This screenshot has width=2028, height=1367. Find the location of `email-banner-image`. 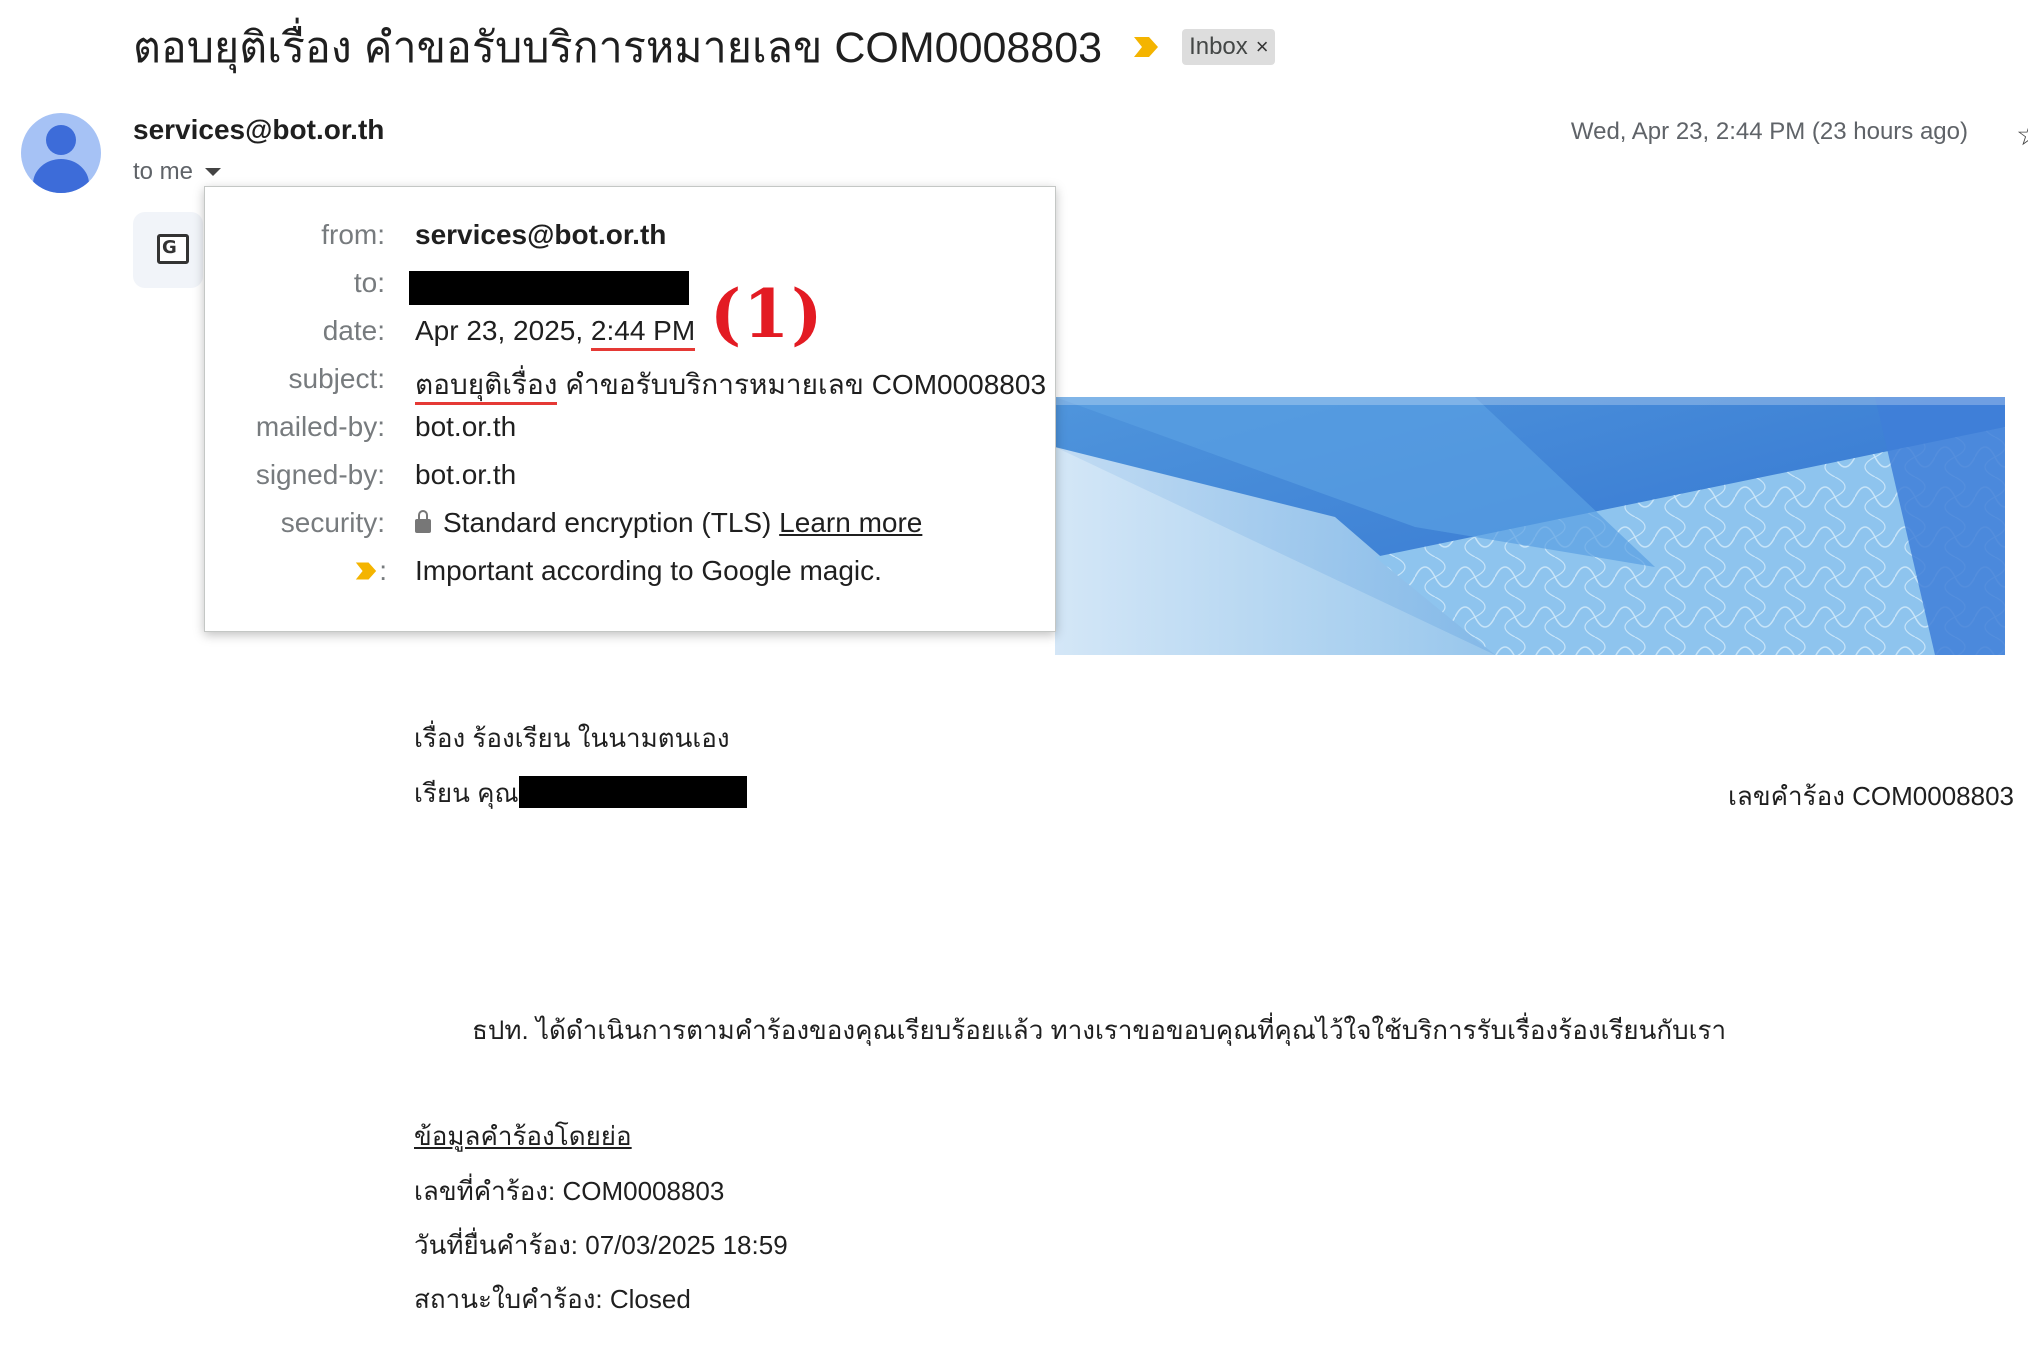

email-banner-image is located at coordinates (1530, 526).